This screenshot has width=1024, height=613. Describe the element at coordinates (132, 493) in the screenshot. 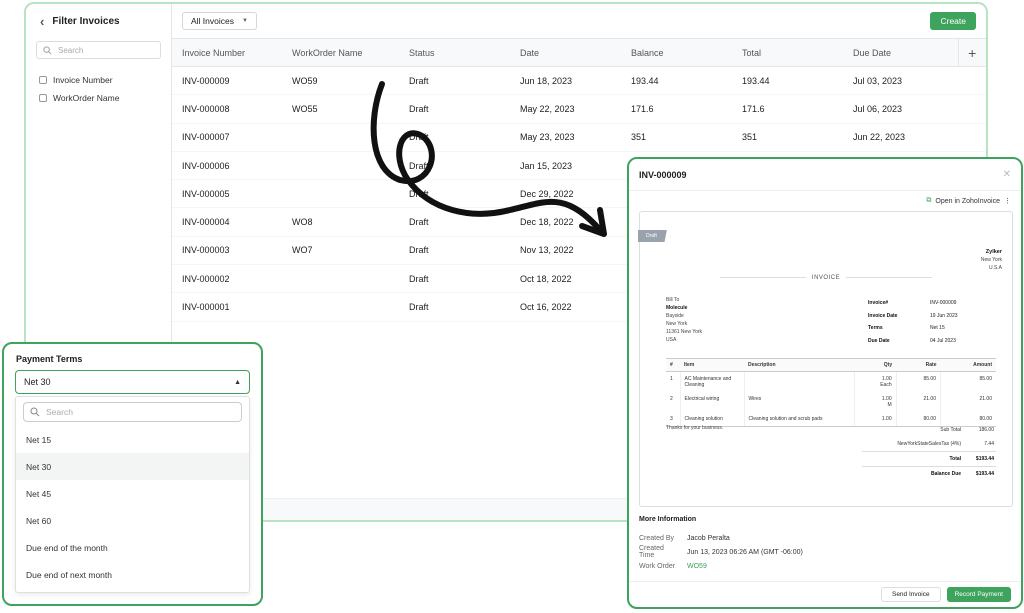

I see `payment-term-option: Net 45` at that location.